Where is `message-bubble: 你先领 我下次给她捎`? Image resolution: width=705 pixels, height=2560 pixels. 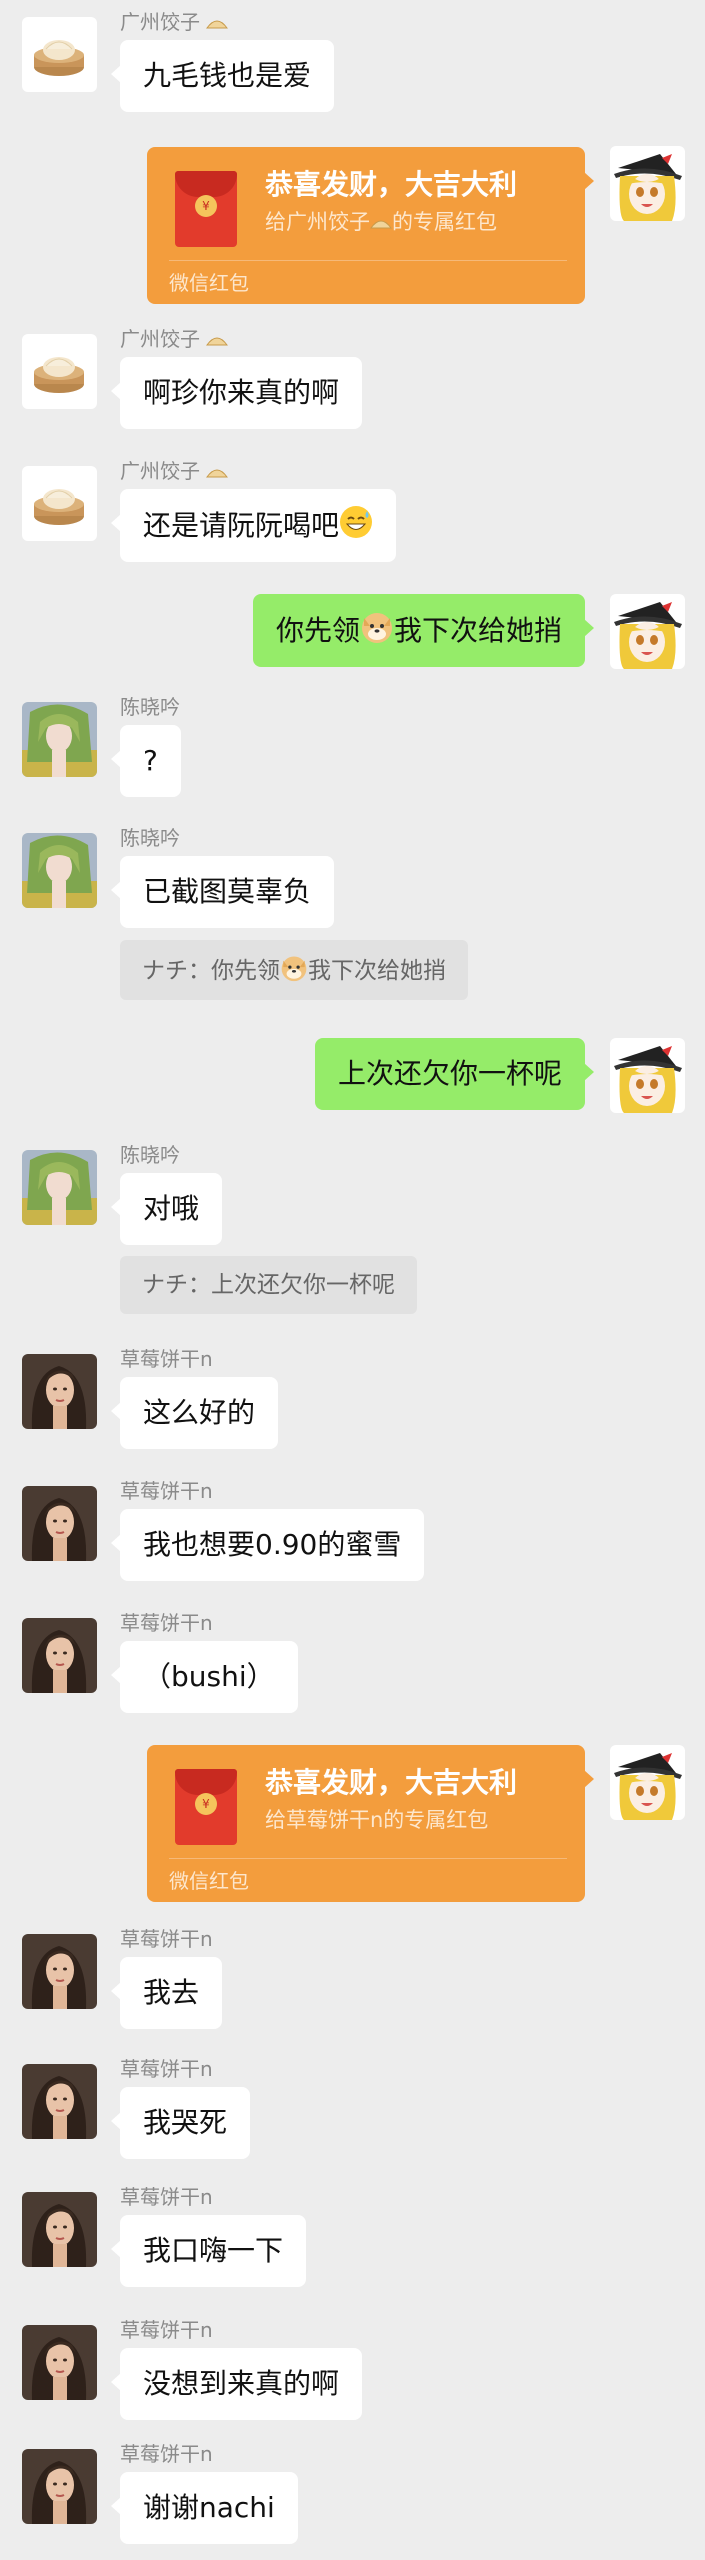 message-bubble: 你先领 我下次给她捎 is located at coordinates (423, 630).